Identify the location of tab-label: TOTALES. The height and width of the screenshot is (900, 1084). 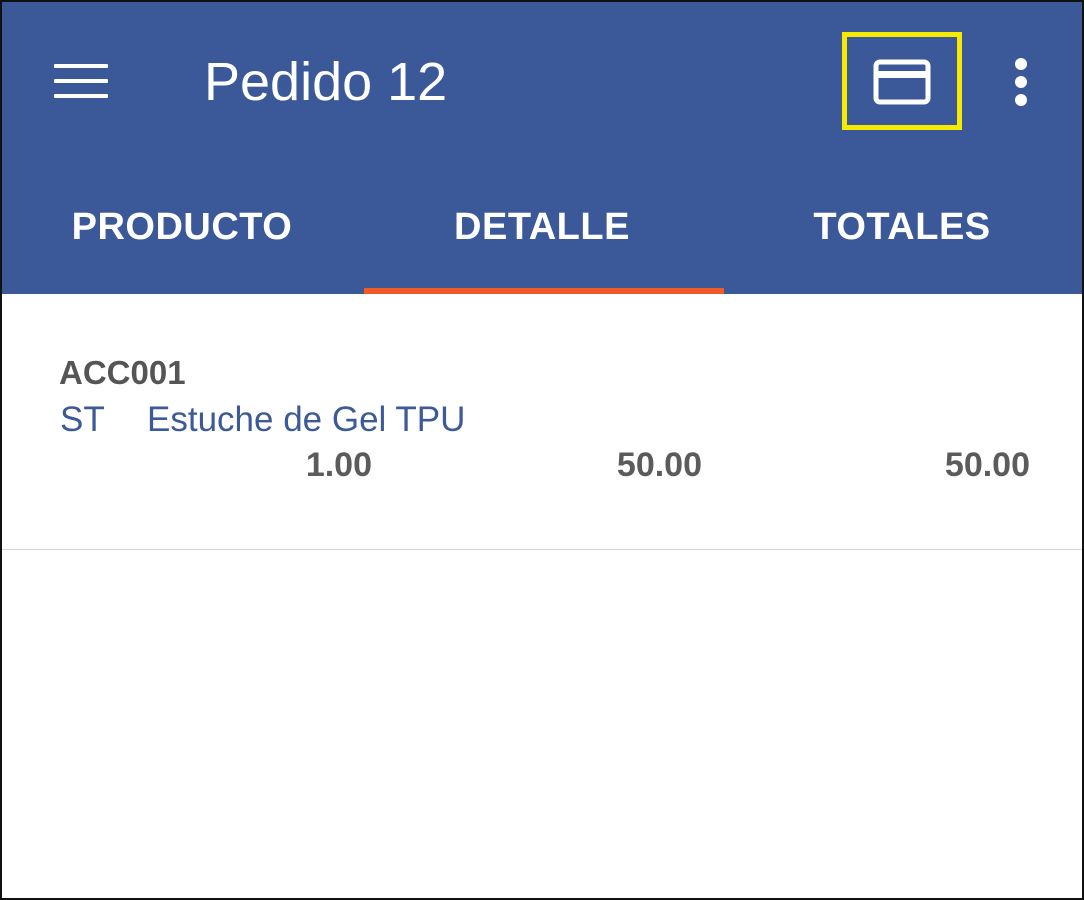
(902, 227).